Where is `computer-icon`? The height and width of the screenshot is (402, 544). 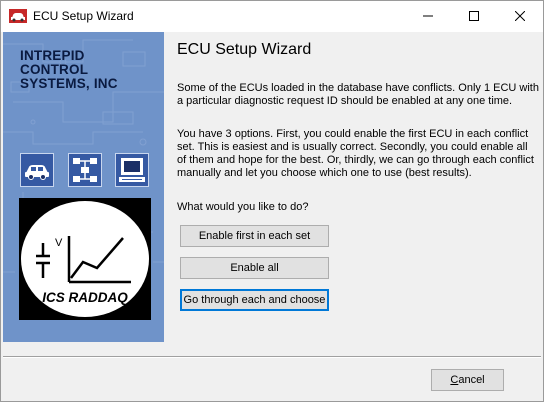
computer-icon is located at coordinates (132, 170).